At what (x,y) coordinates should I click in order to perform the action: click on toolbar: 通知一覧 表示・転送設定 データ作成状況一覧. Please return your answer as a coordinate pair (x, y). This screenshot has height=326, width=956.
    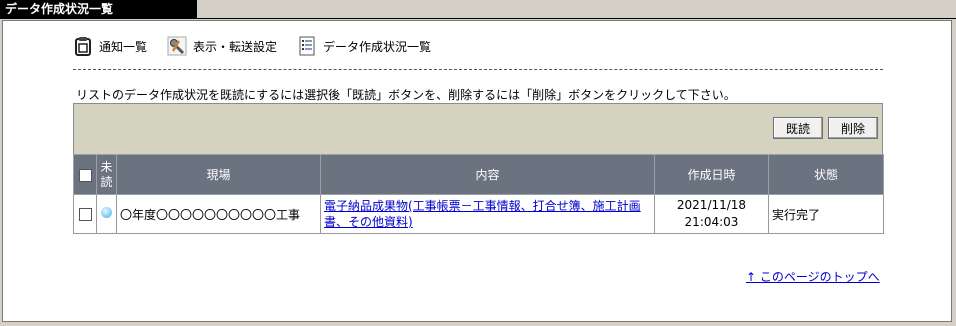
    Looking at the image, I should click on (262, 46).